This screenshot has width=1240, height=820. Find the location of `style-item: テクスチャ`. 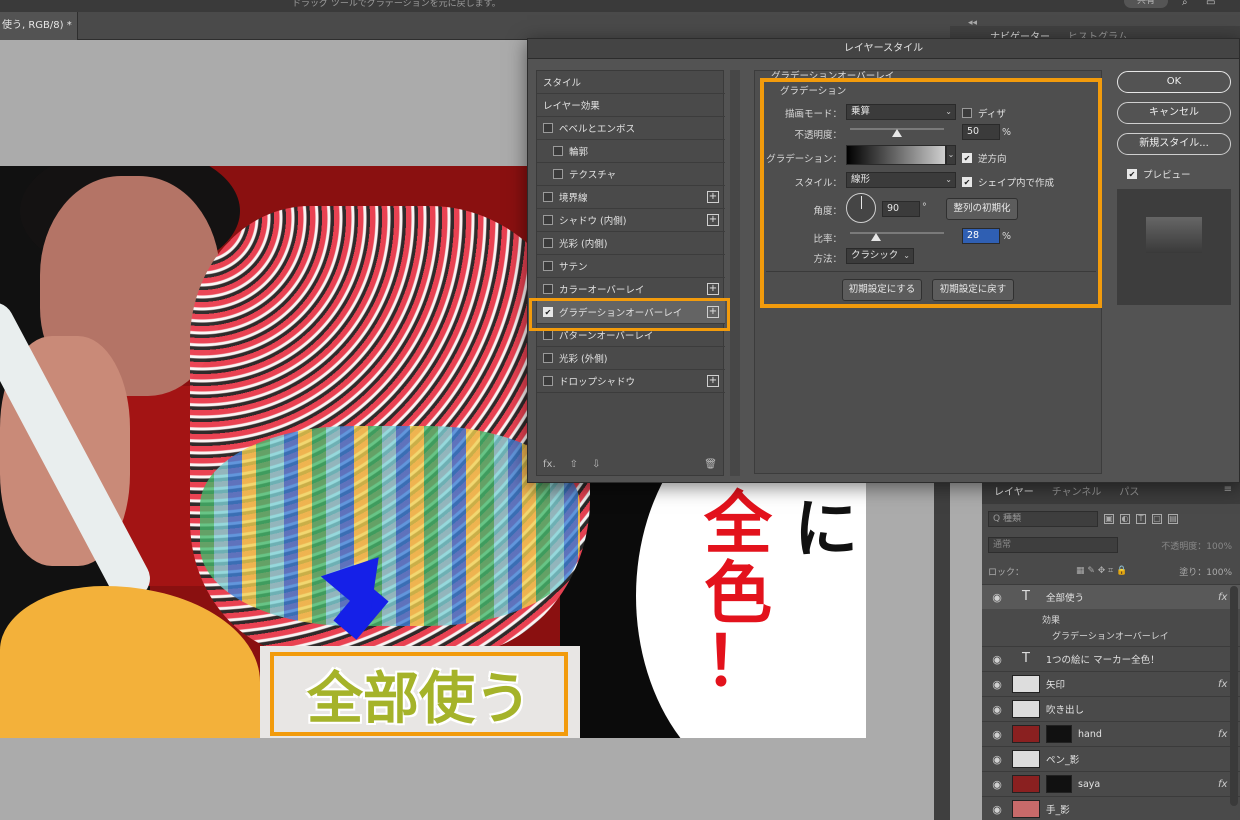

style-item: テクスチャ is located at coordinates (631, 174).